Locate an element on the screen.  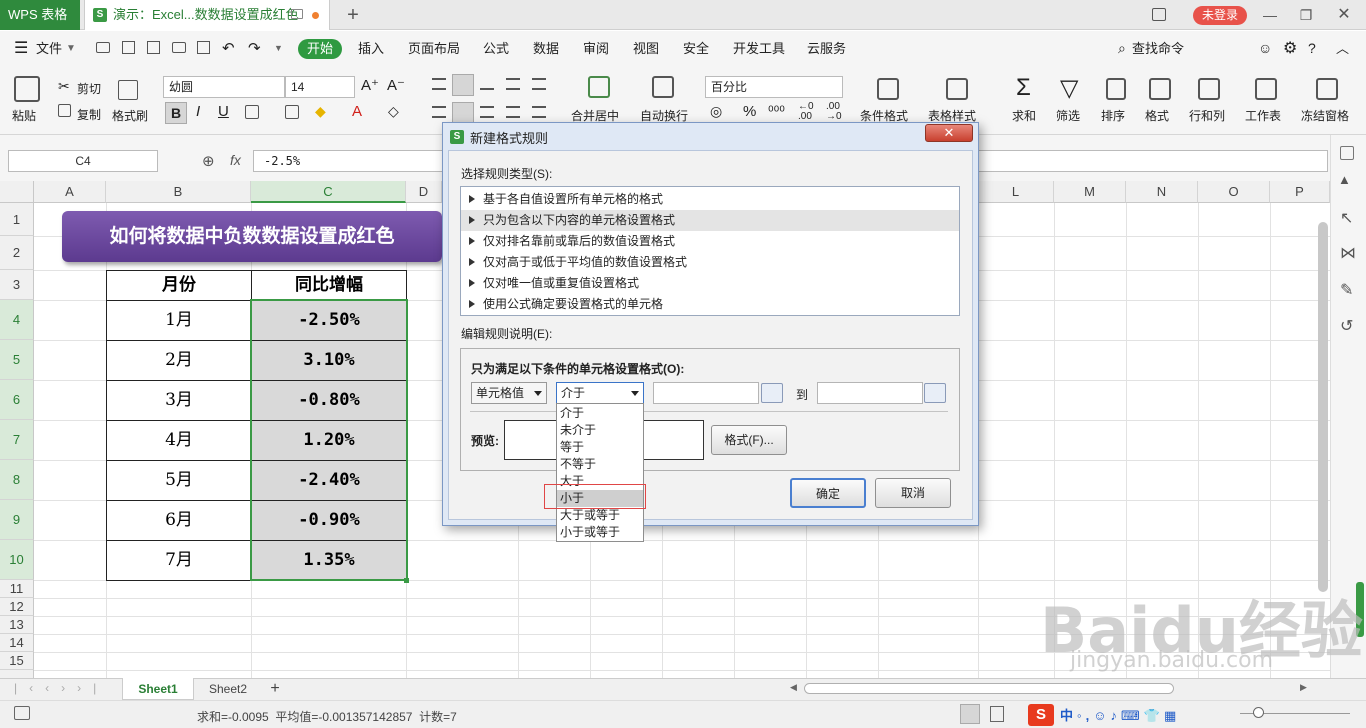
sogou-ime-icon: S is located at coordinates (1041, 715).